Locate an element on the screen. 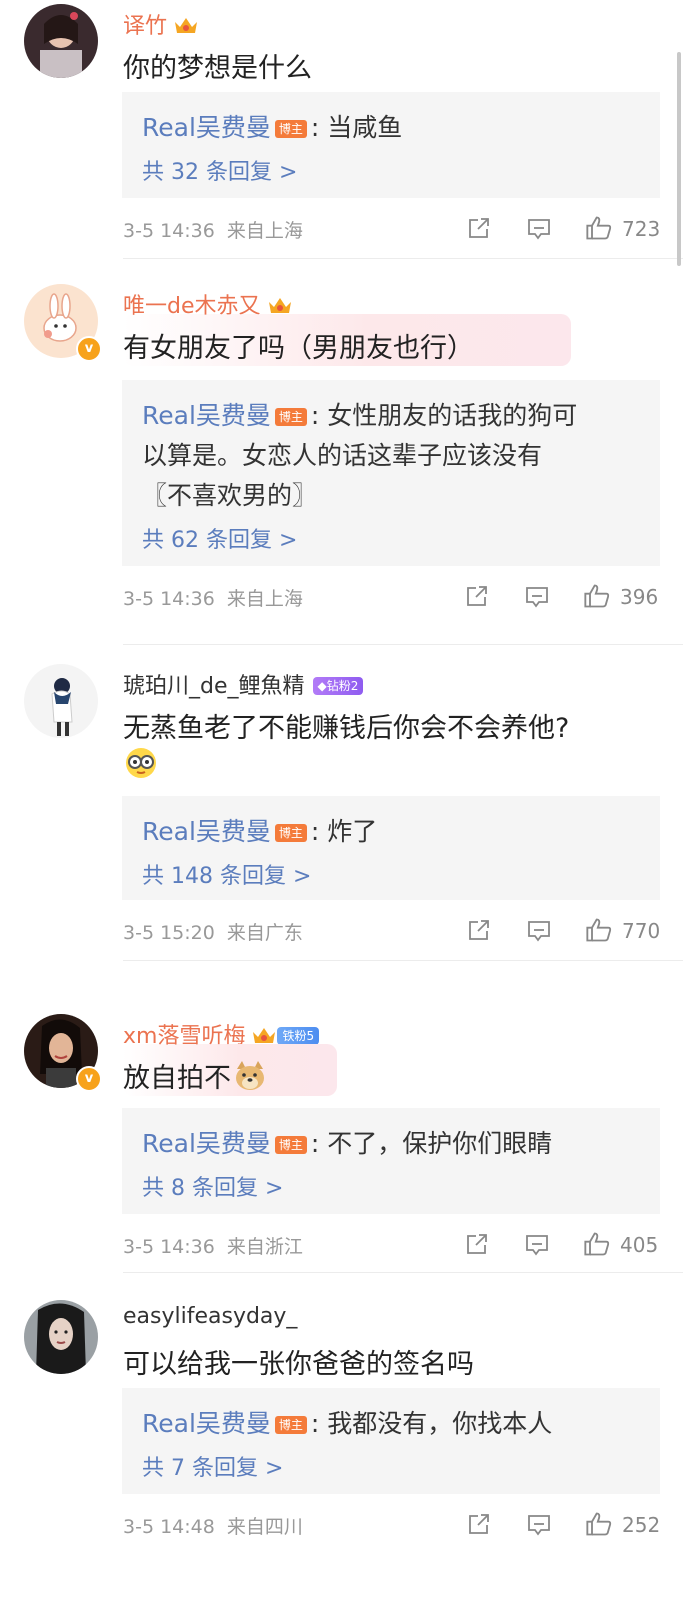 The height and width of the screenshot is (1604, 700). reply-line: Real吴费曼 博主: 炸了 is located at coordinates (259, 830).